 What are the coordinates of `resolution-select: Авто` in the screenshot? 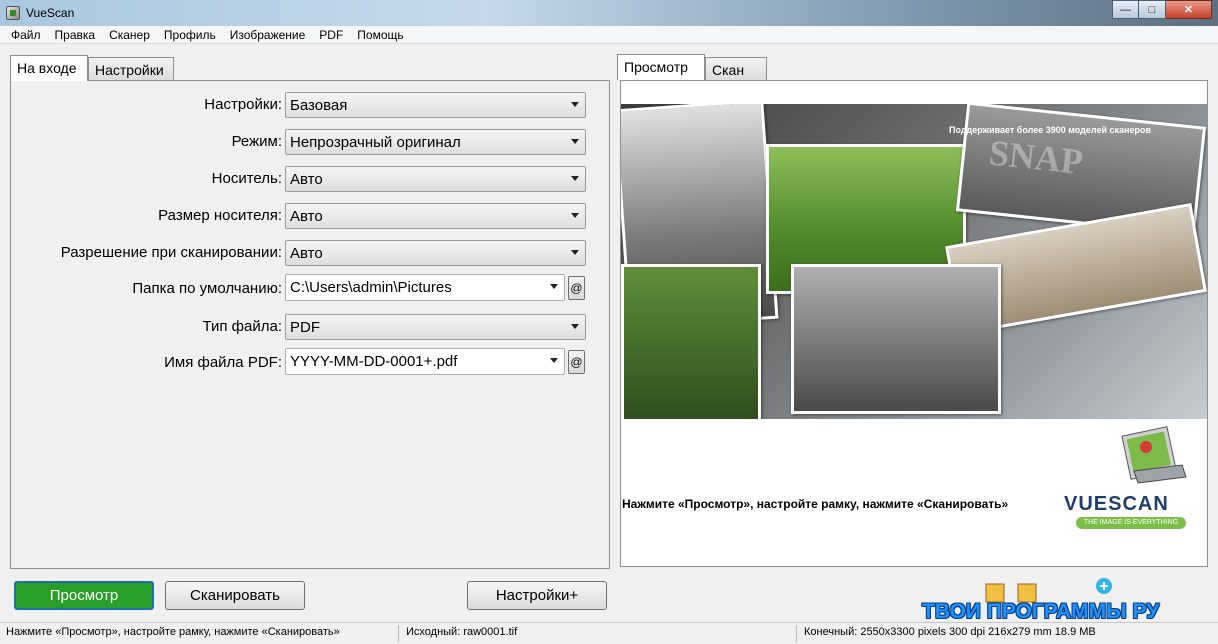 It's located at (435, 253).